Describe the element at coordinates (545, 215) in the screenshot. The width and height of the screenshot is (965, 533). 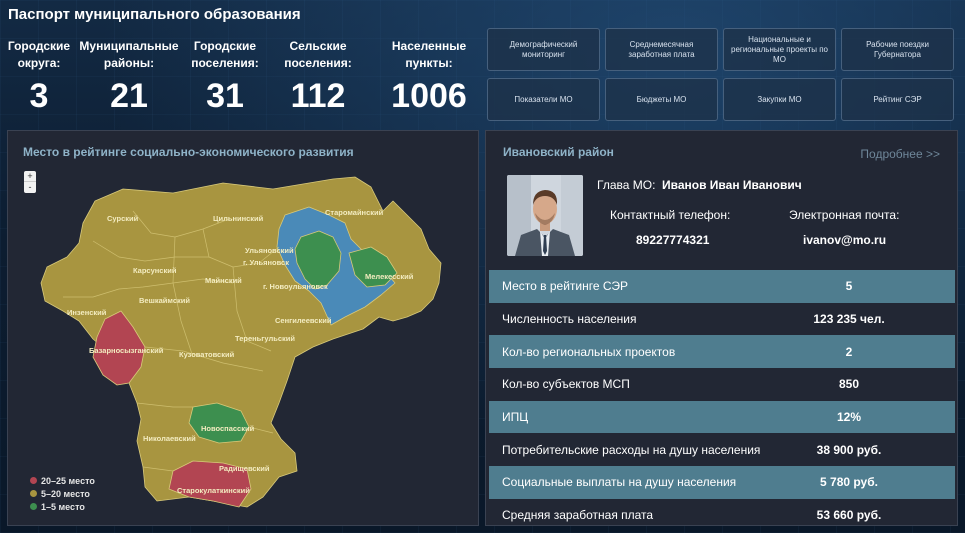
I see `head-photo` at that location.